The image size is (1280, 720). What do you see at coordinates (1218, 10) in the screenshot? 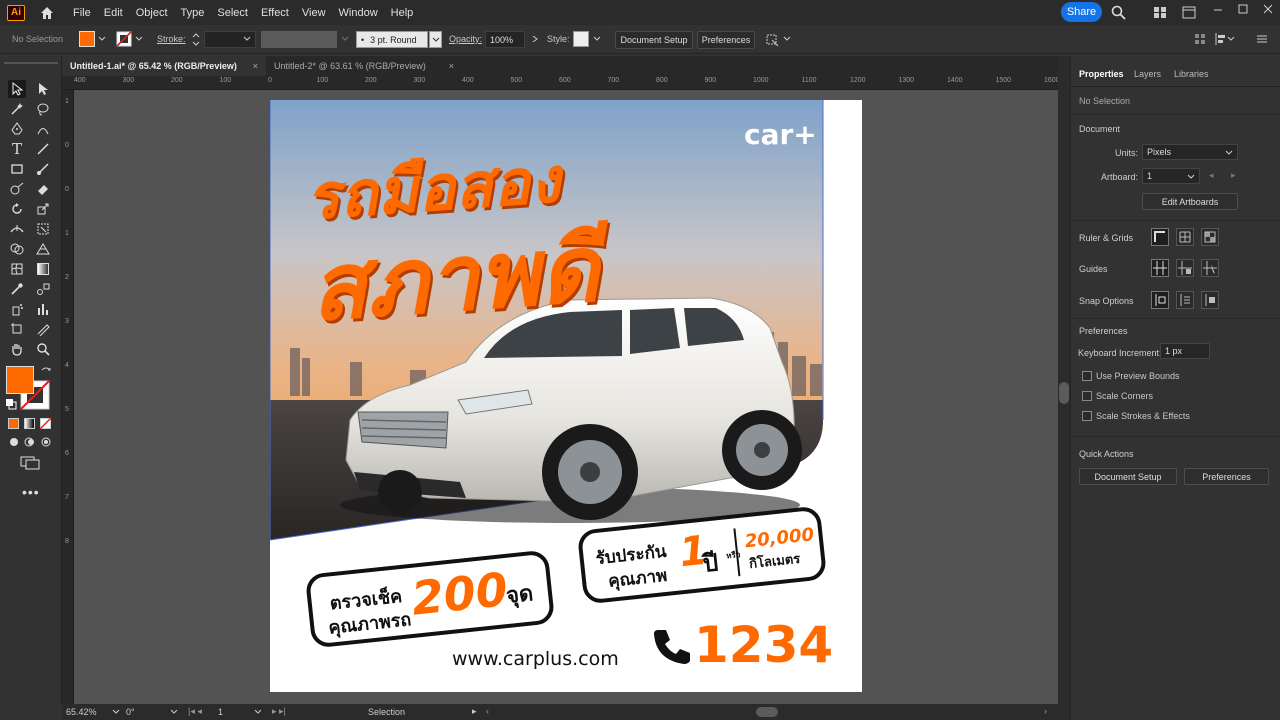
I see `minimize-icon` at bounding box center [1218, 10].